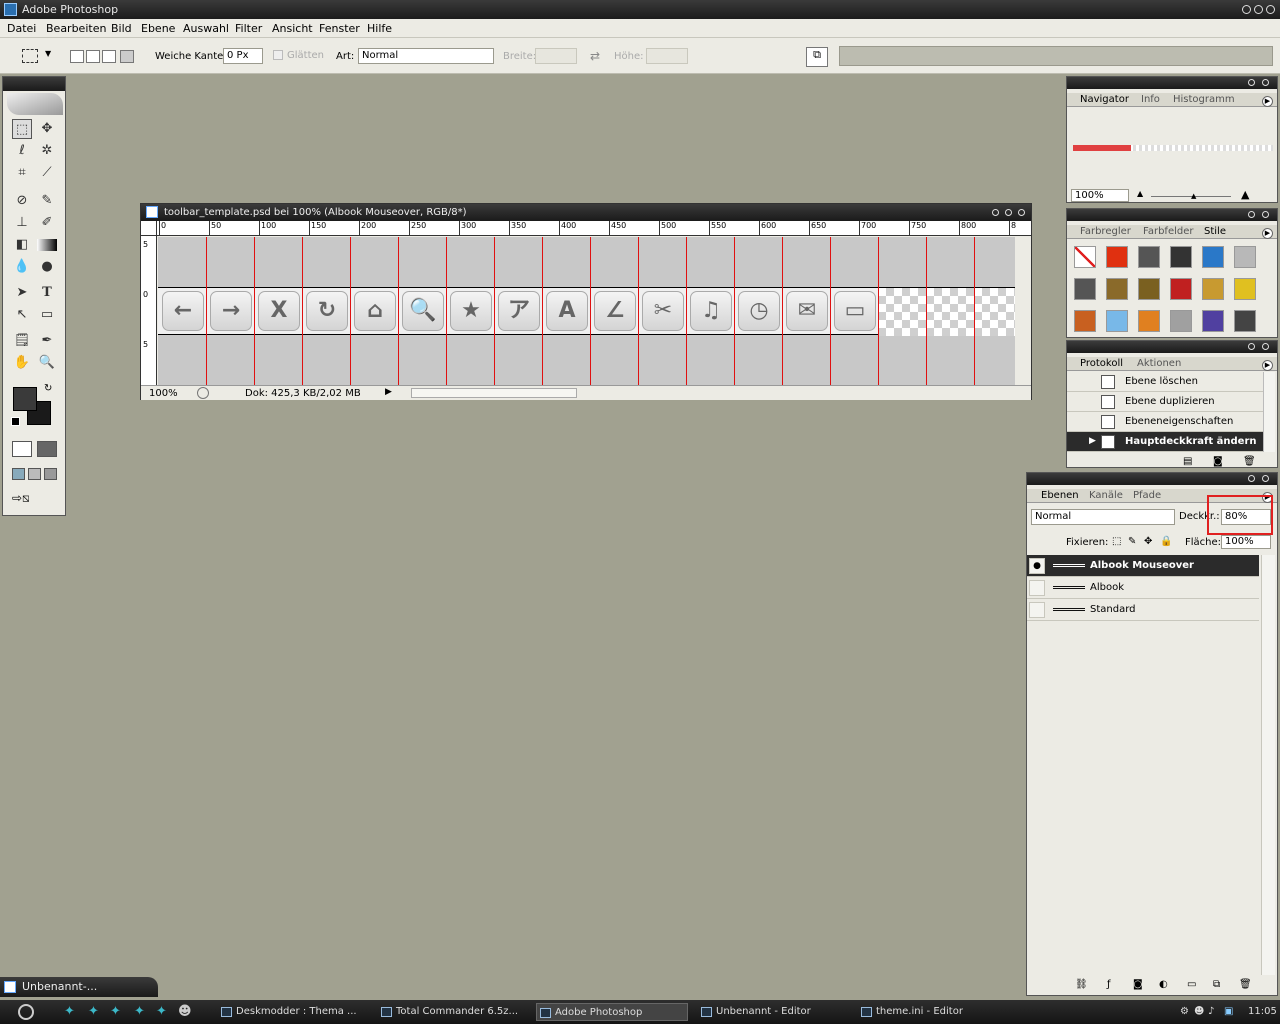 The height and width of the screenshot is (1024, 1280). What do you see at coordinates (121, 28) in the screenshot?
I see `menu-bild: Bild` at bounding box center [121, 28].